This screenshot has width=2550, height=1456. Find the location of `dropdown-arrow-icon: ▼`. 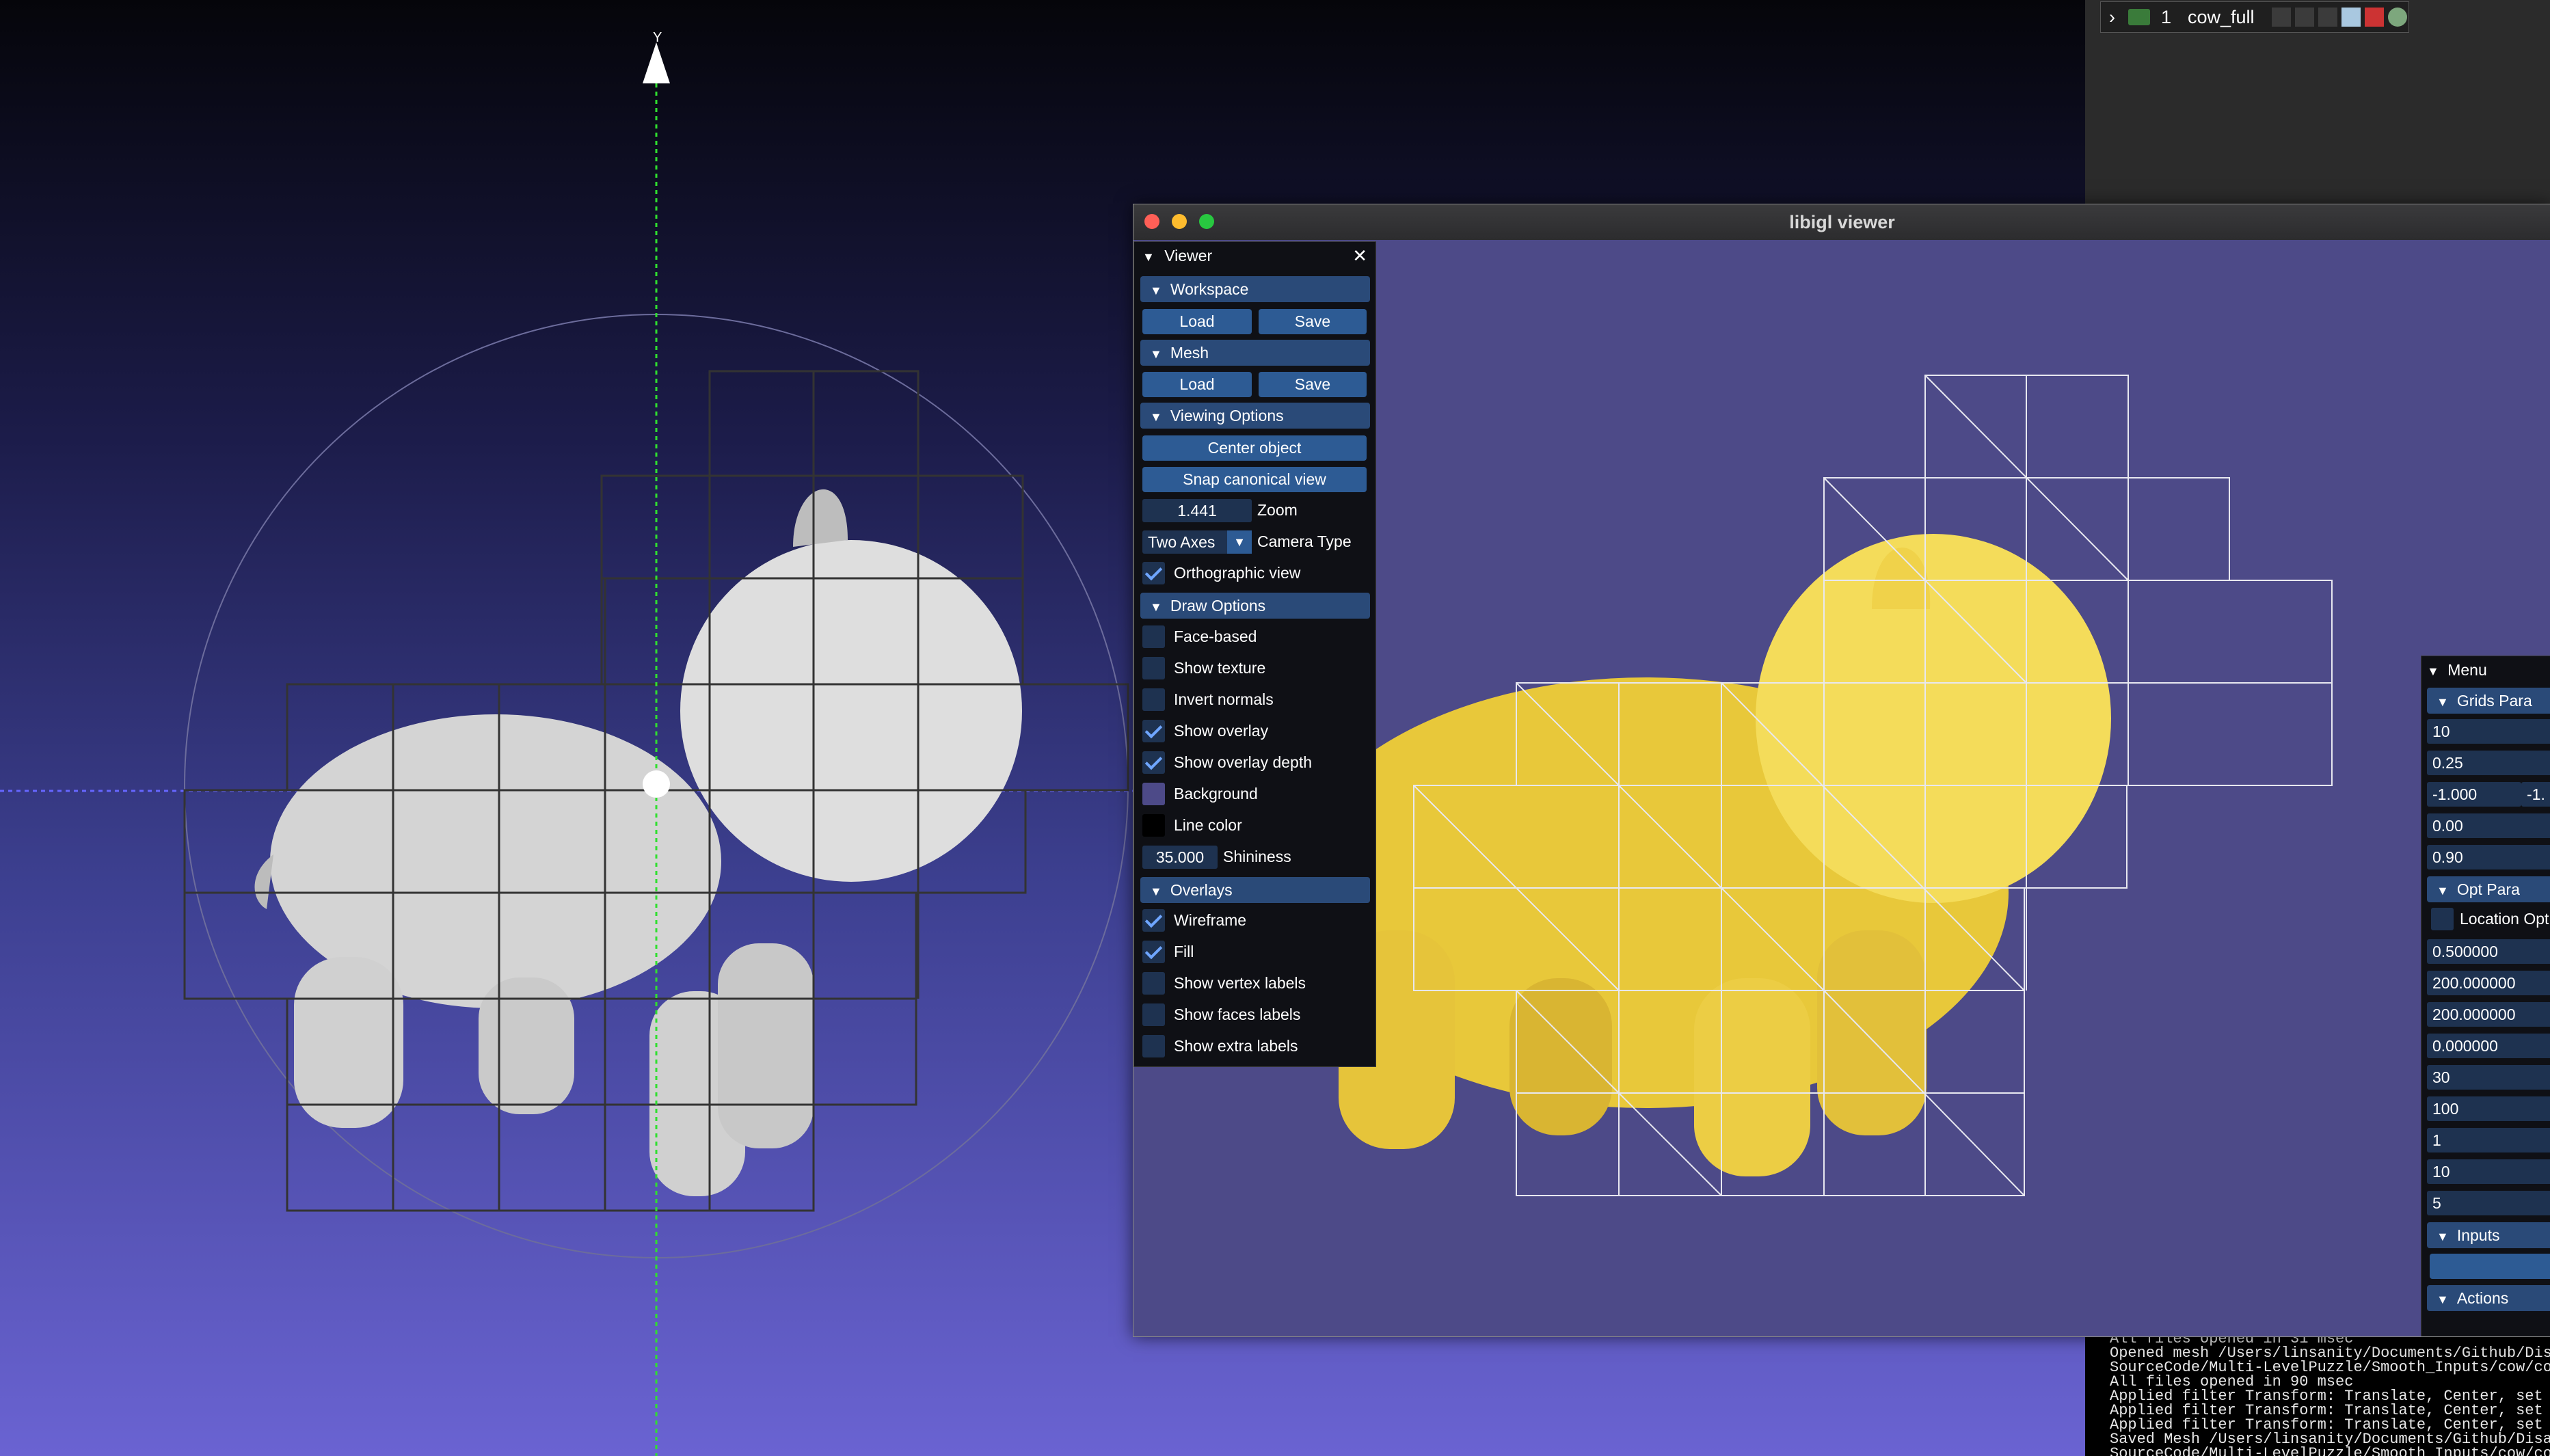

dropdown-arrow-icon: ▼ is located at coordinates (1239, 542).